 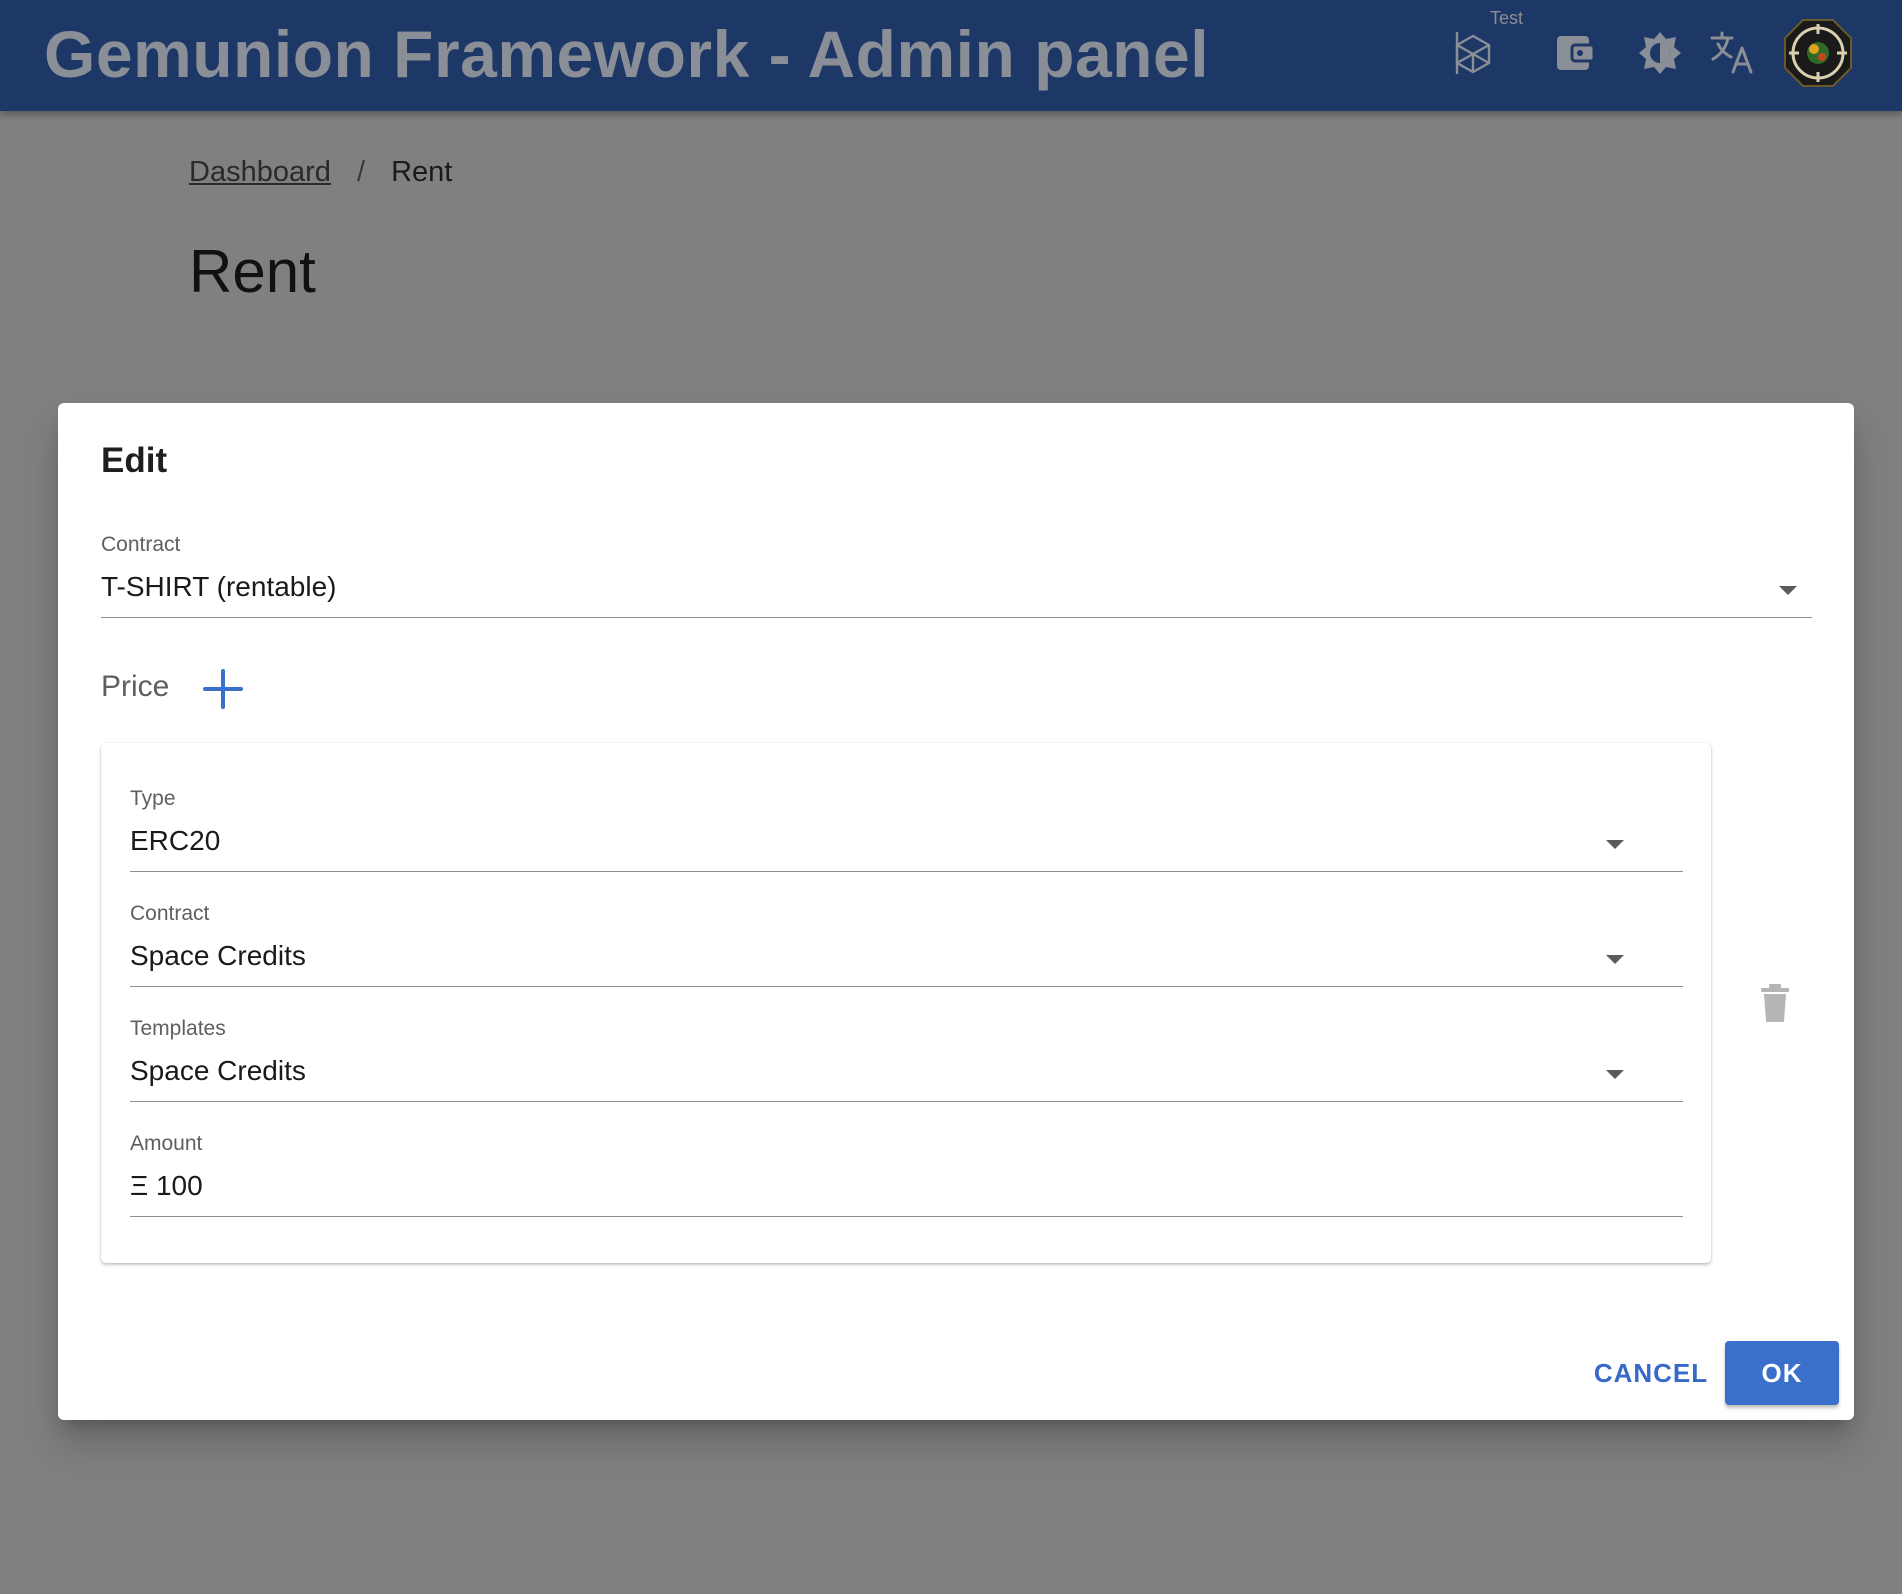 I want to click on app-bar: Gemunion Framework - Admin panel Test, so click(x=951, y=55).